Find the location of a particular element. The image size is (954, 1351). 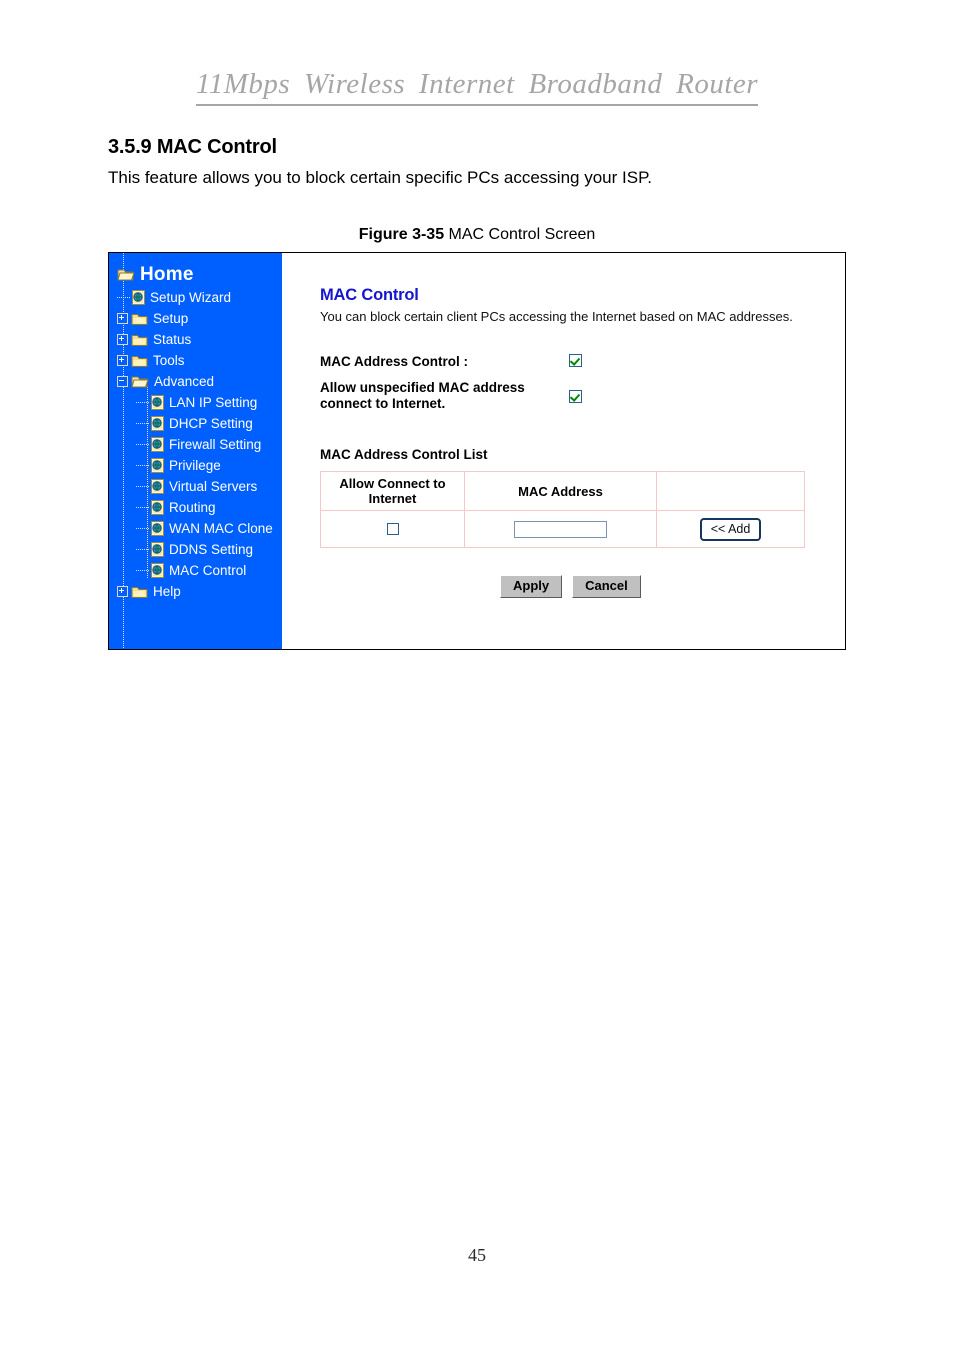

sidebar-item-label: Home is located at coordinates (167, 274).